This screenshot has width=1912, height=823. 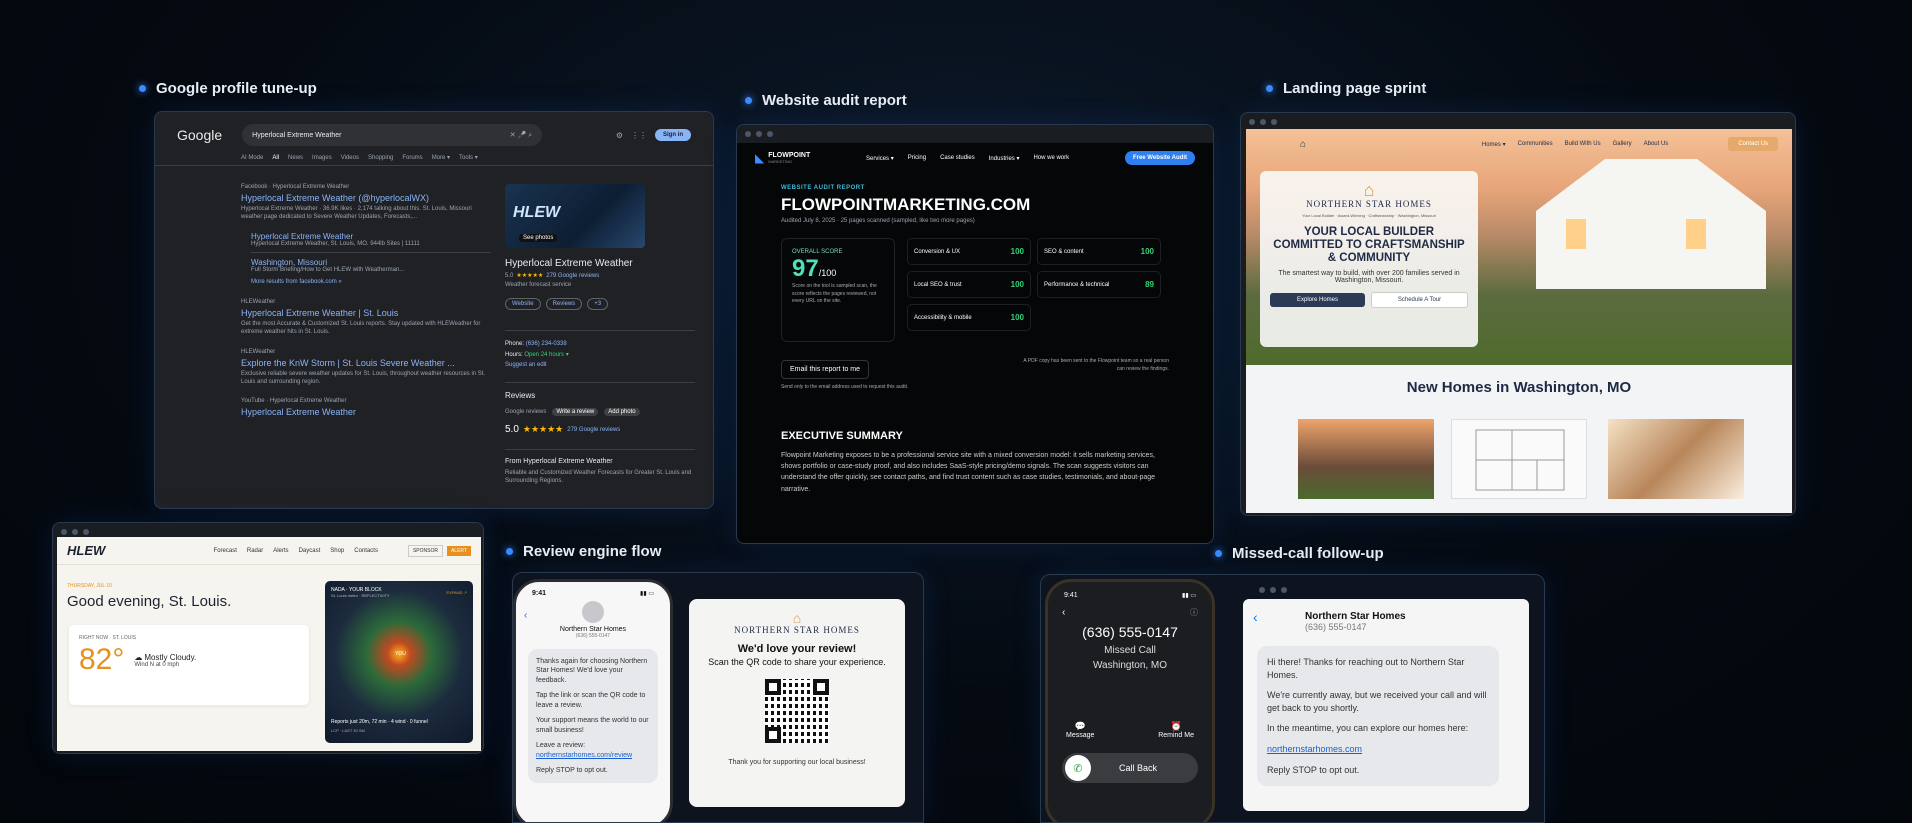 I want to click on brand-sub: MARKETING, so click(x=780, y=161).